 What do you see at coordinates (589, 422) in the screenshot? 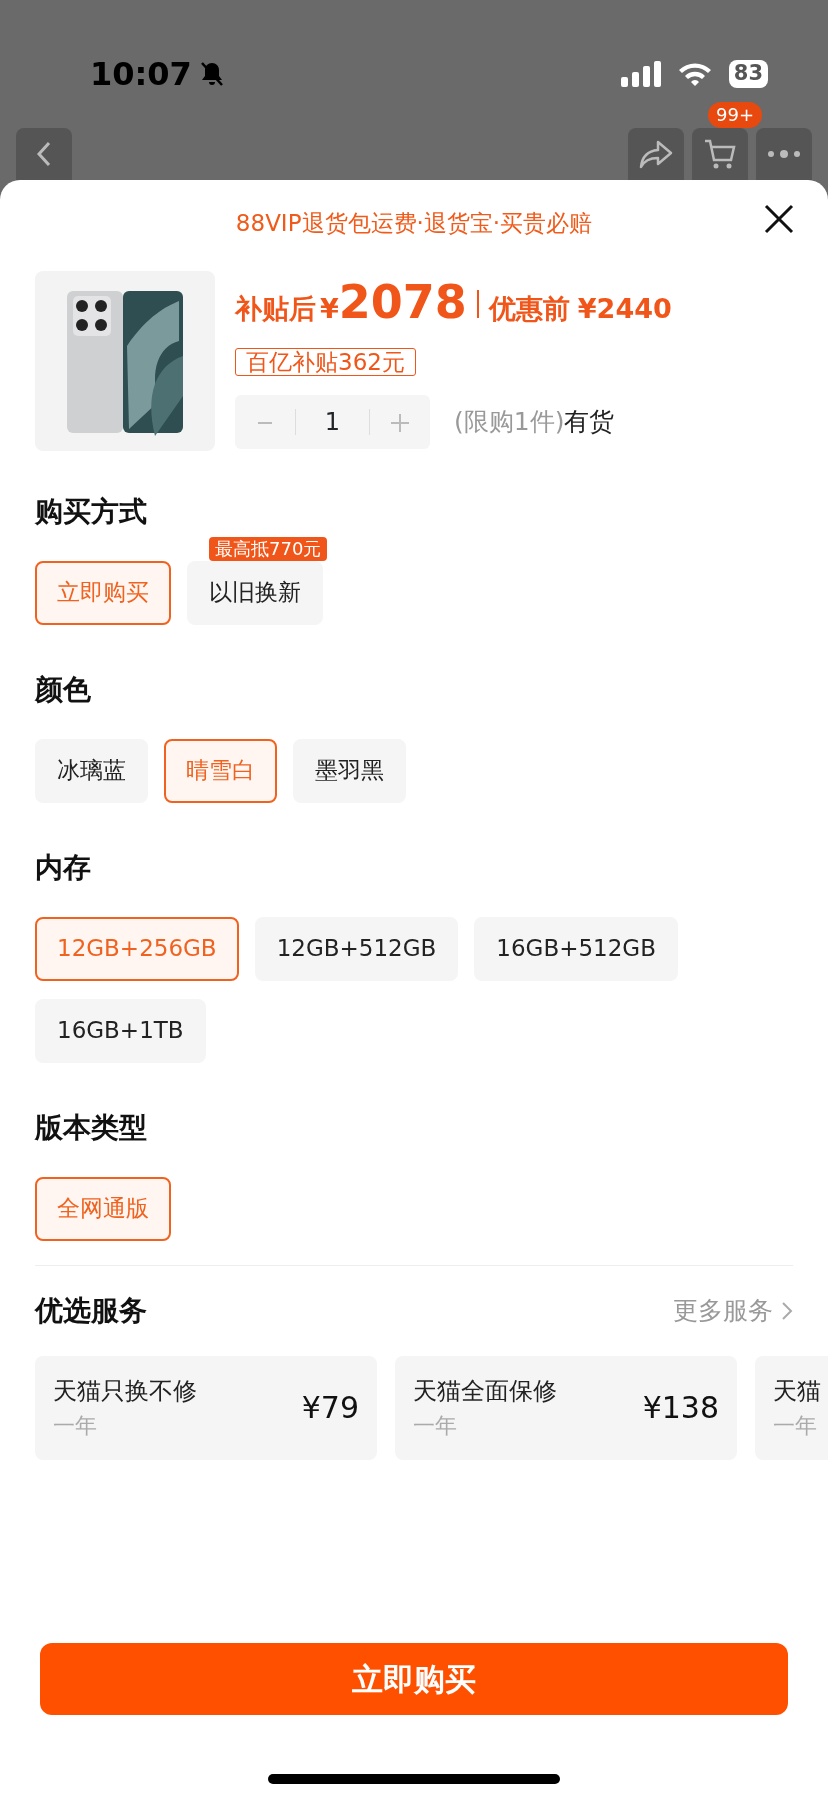
I see `stock-status: 有货` at bounding box center [589, 422].